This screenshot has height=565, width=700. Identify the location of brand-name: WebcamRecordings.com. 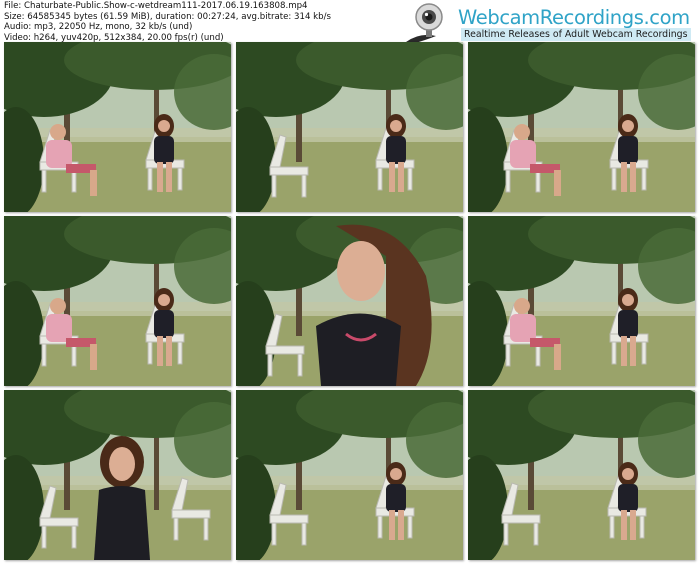
(574, 17).